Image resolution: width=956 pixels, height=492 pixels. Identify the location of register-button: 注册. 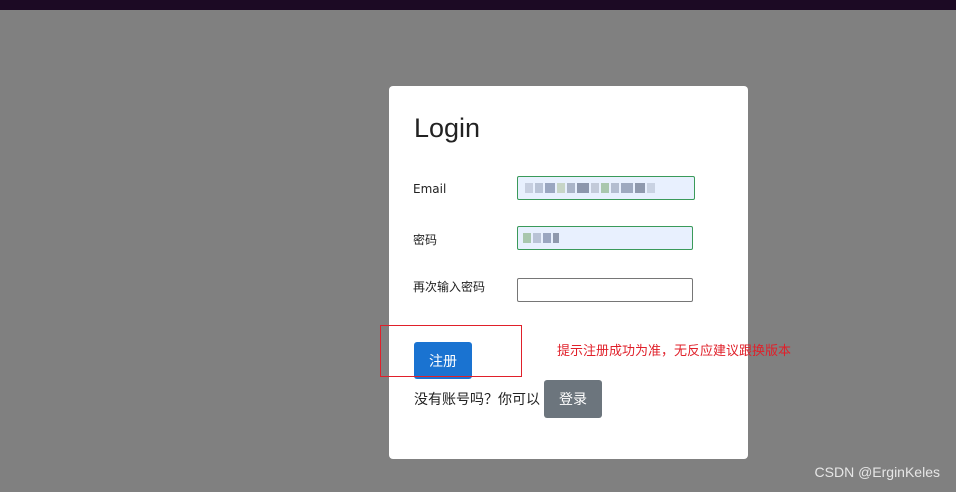
(443, 360).